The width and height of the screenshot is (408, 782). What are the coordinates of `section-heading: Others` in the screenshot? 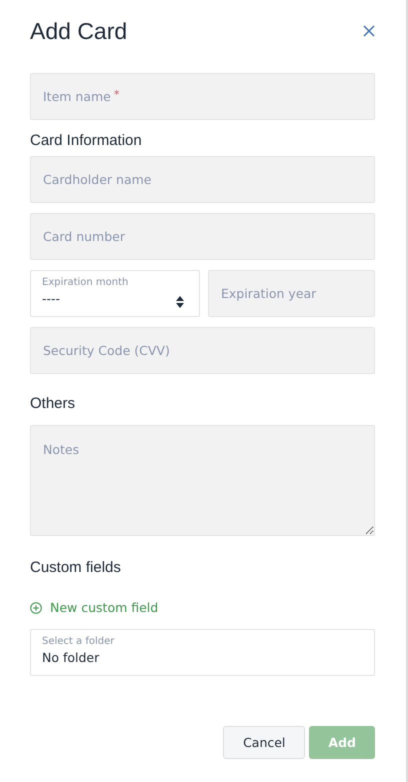 It's located at (53, 403).